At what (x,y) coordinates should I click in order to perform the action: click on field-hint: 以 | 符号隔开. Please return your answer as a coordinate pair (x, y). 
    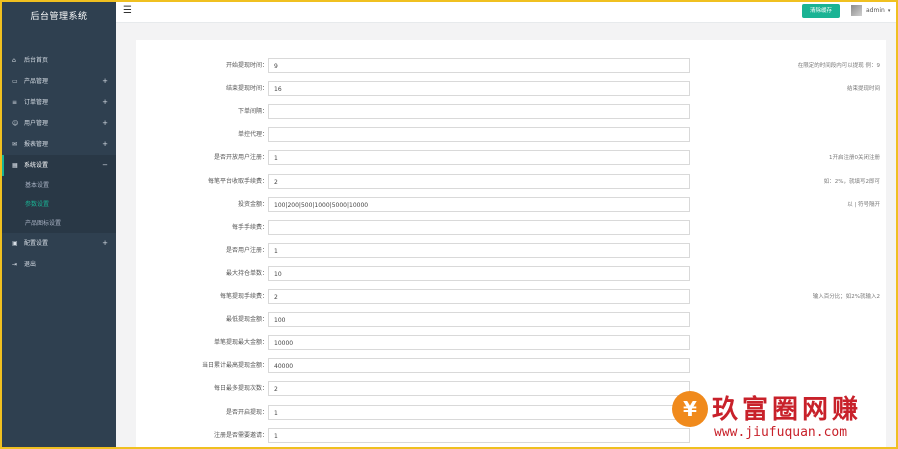
    Looking at the image, I should click on (863, 204).